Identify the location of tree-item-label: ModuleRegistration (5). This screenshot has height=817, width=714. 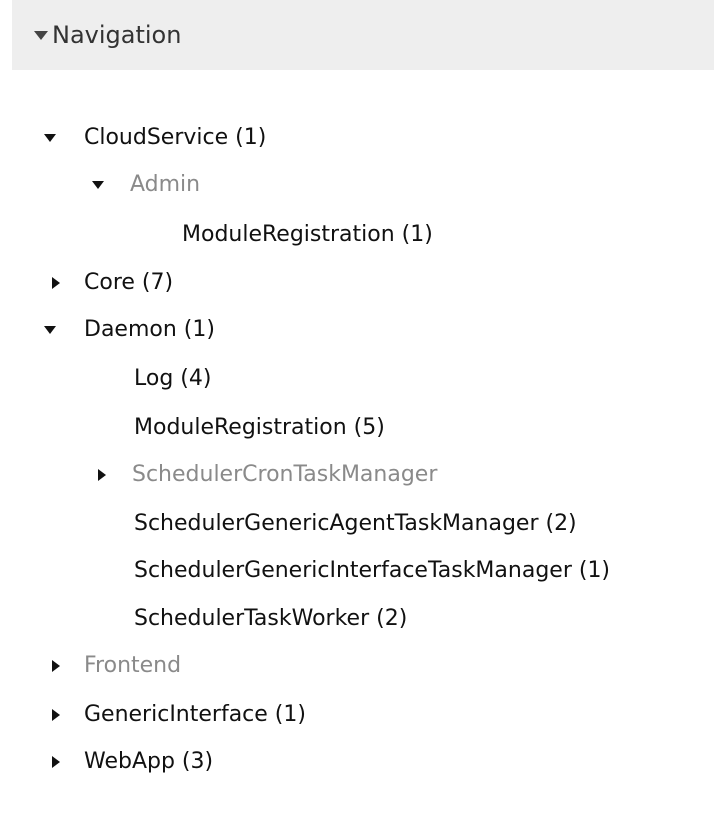
(259, 428).